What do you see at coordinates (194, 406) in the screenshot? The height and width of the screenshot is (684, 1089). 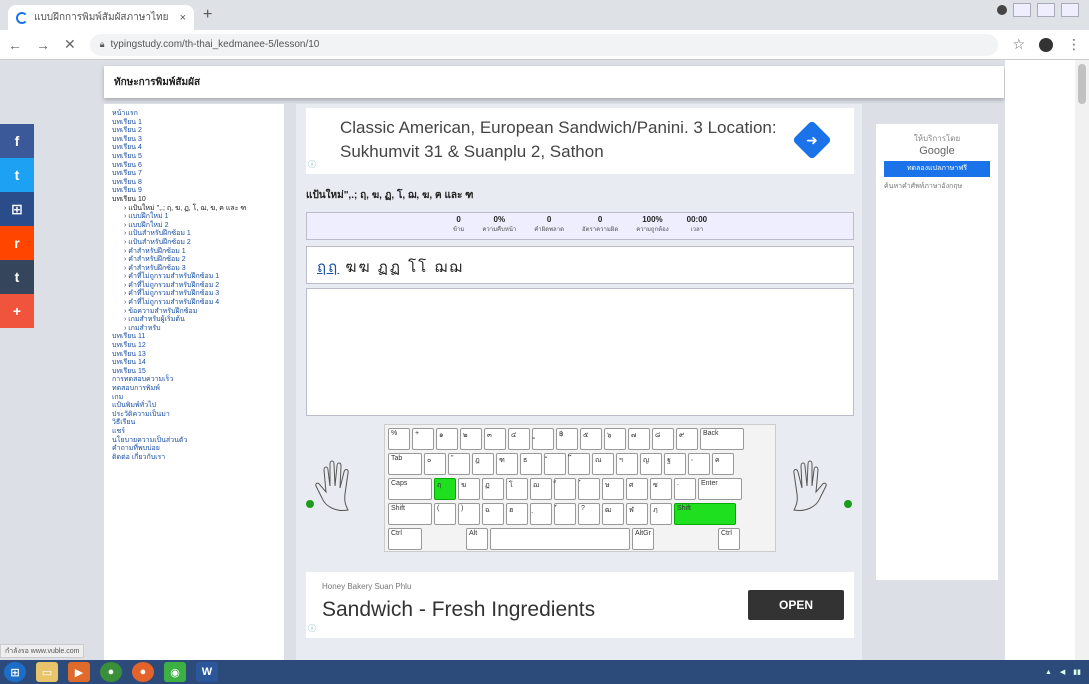 I see `sidebar-link: แป้นพิมพ์ทั่วไป` at bounding box center [194, 406].